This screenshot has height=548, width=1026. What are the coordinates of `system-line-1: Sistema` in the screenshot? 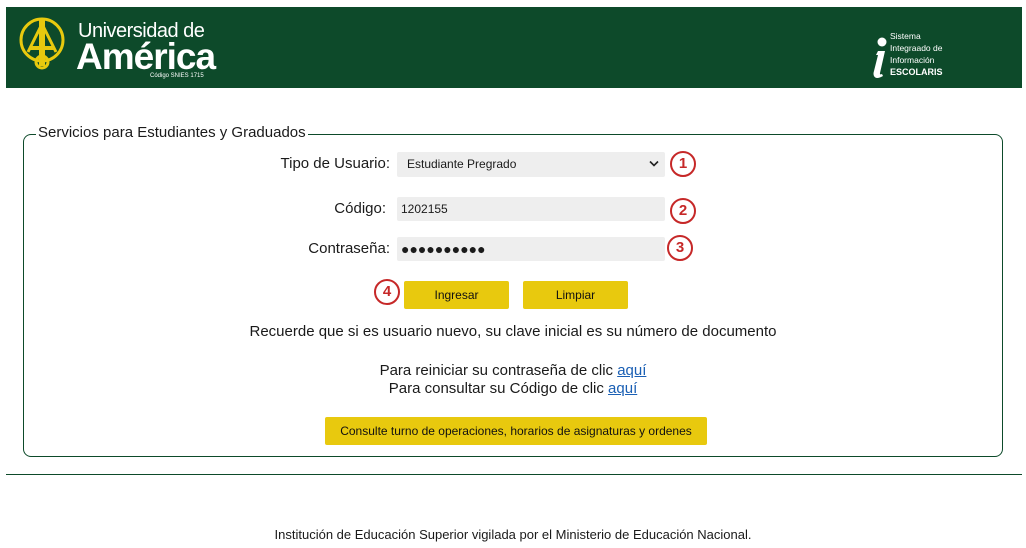 It's located at (905, 36).